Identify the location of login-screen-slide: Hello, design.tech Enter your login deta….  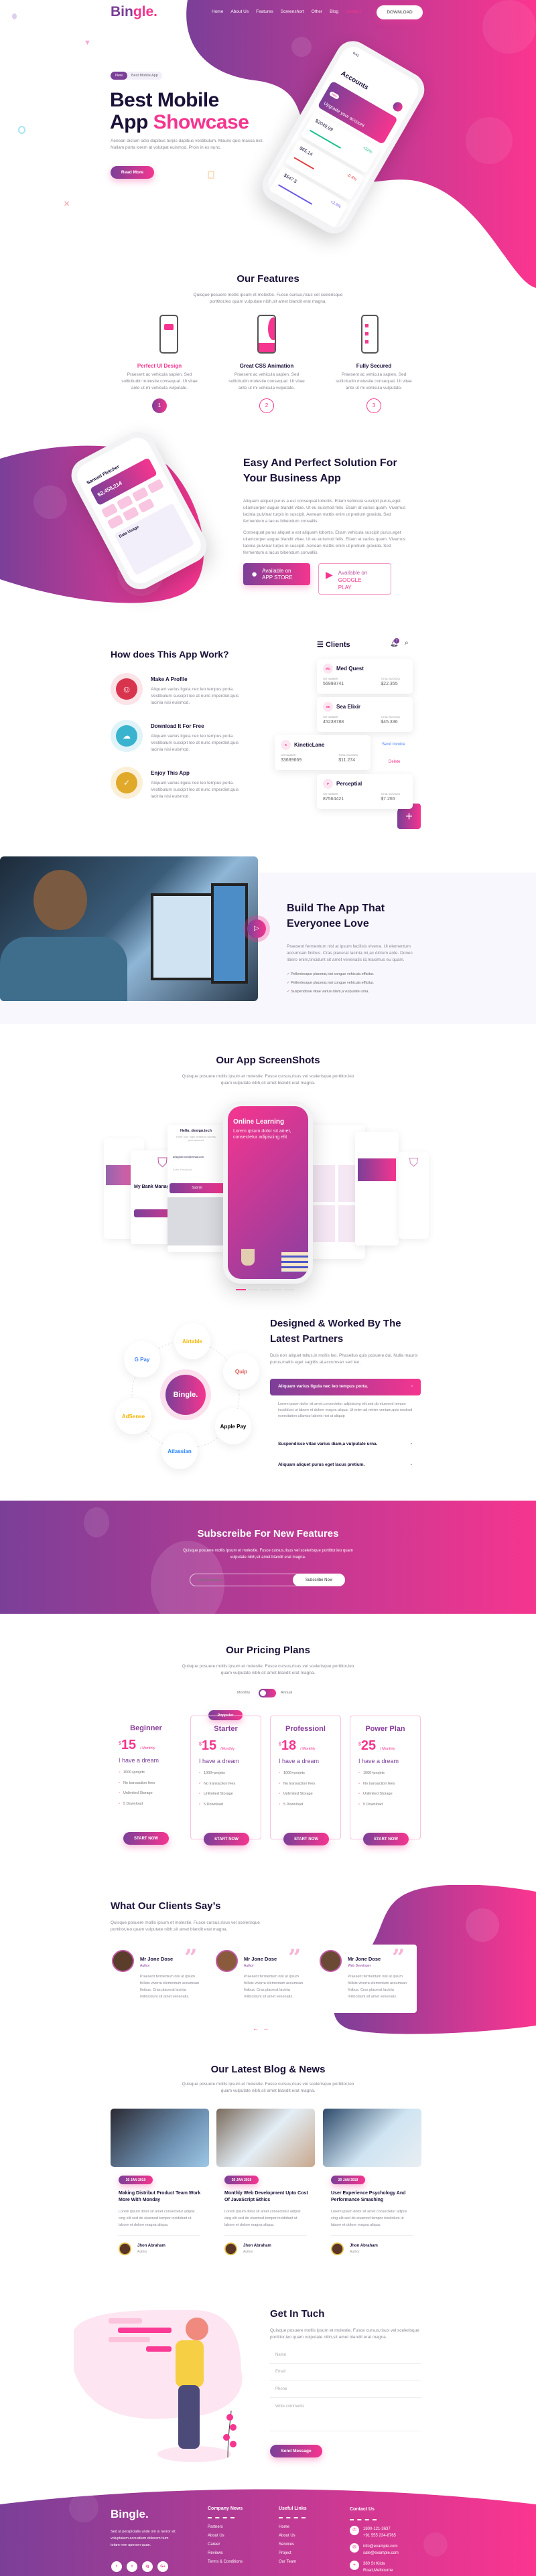
(196, 1188).